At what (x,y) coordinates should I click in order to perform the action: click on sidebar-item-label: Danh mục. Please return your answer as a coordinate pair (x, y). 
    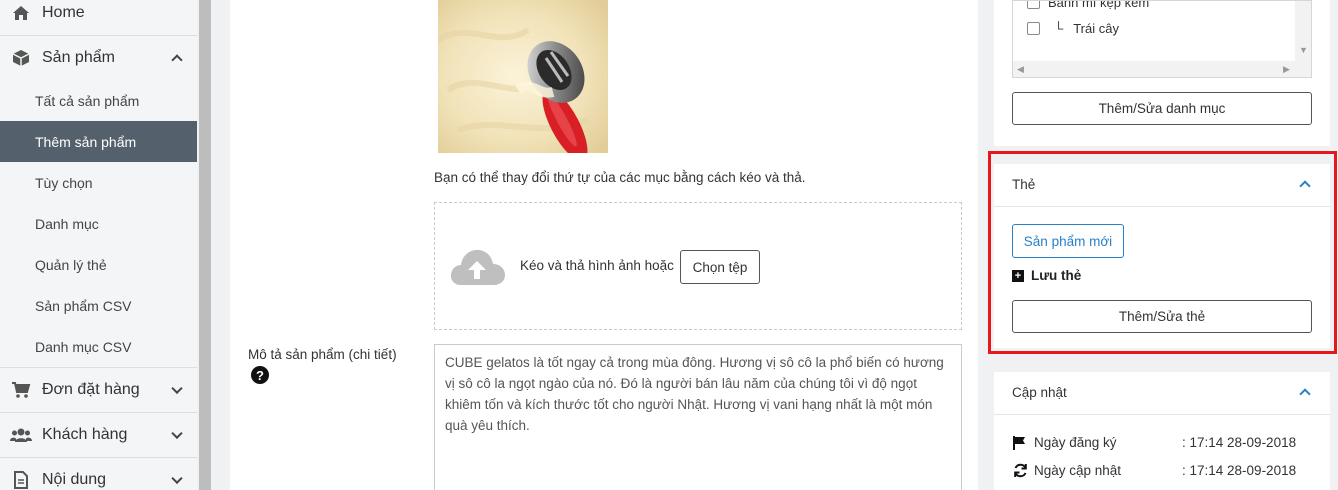
    Looking at the image, I should click on (67, 223).